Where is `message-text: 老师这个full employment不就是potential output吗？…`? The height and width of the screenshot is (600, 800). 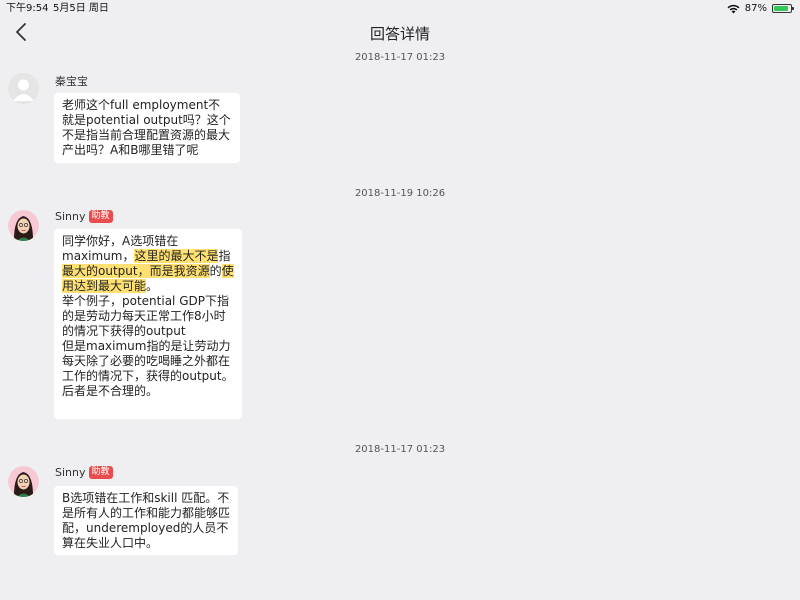
message-text: 老师这个full employment不就是potential output吗？… is located at coordinates (146, 127).